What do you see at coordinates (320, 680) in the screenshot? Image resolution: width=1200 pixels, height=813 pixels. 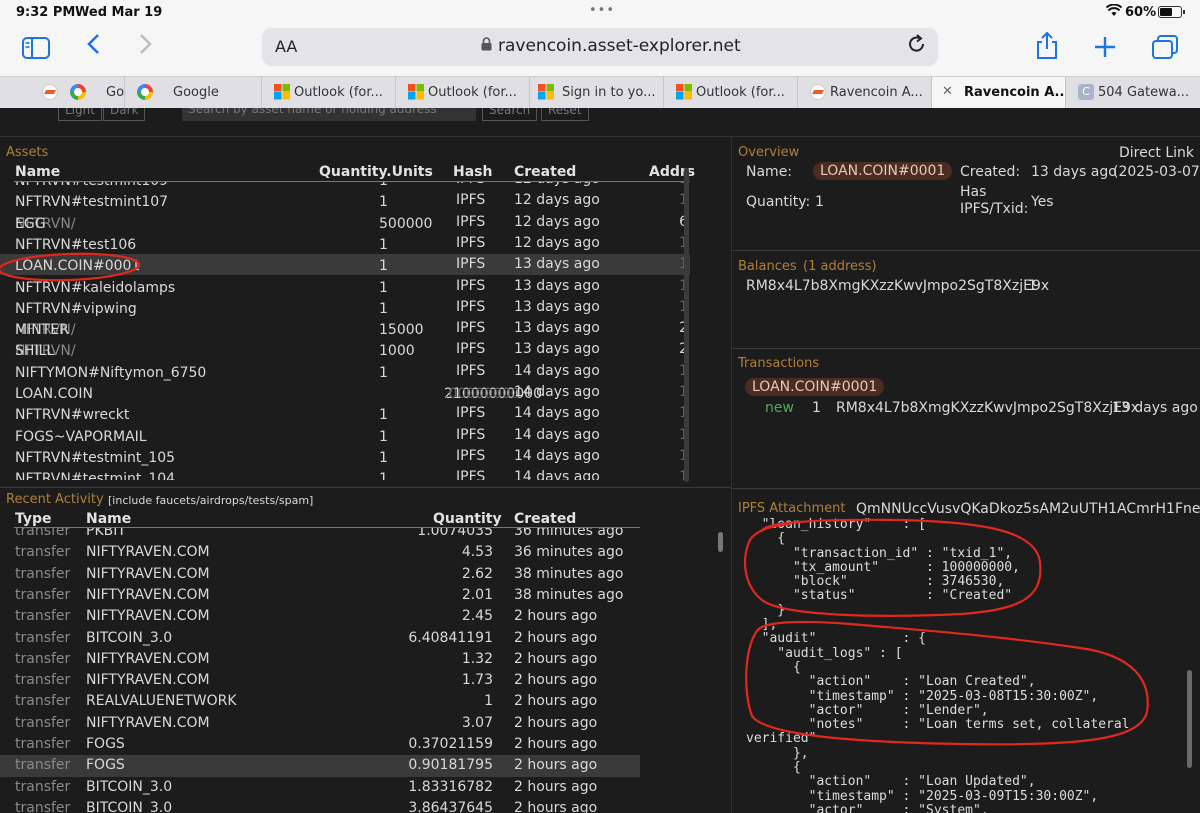 I see `activity-row: transfer NIFTYRAVEN.COM 1.73 2 hours ago` at bounding box center [320, 680].